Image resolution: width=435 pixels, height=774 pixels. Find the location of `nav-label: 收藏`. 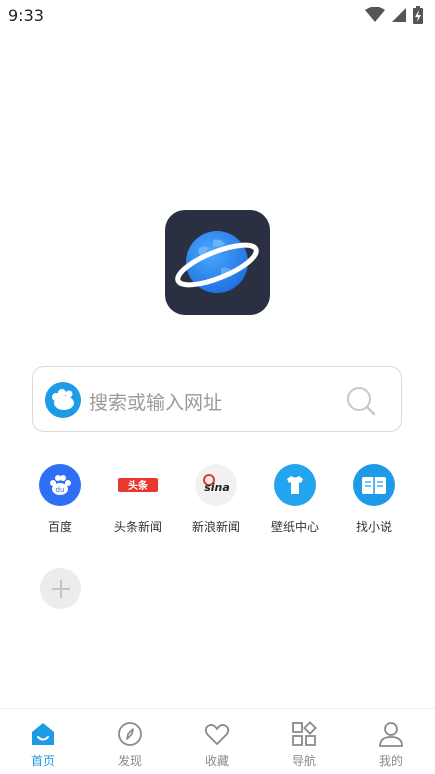

nav-label: 收藏 is located at coordinates (216, 761).